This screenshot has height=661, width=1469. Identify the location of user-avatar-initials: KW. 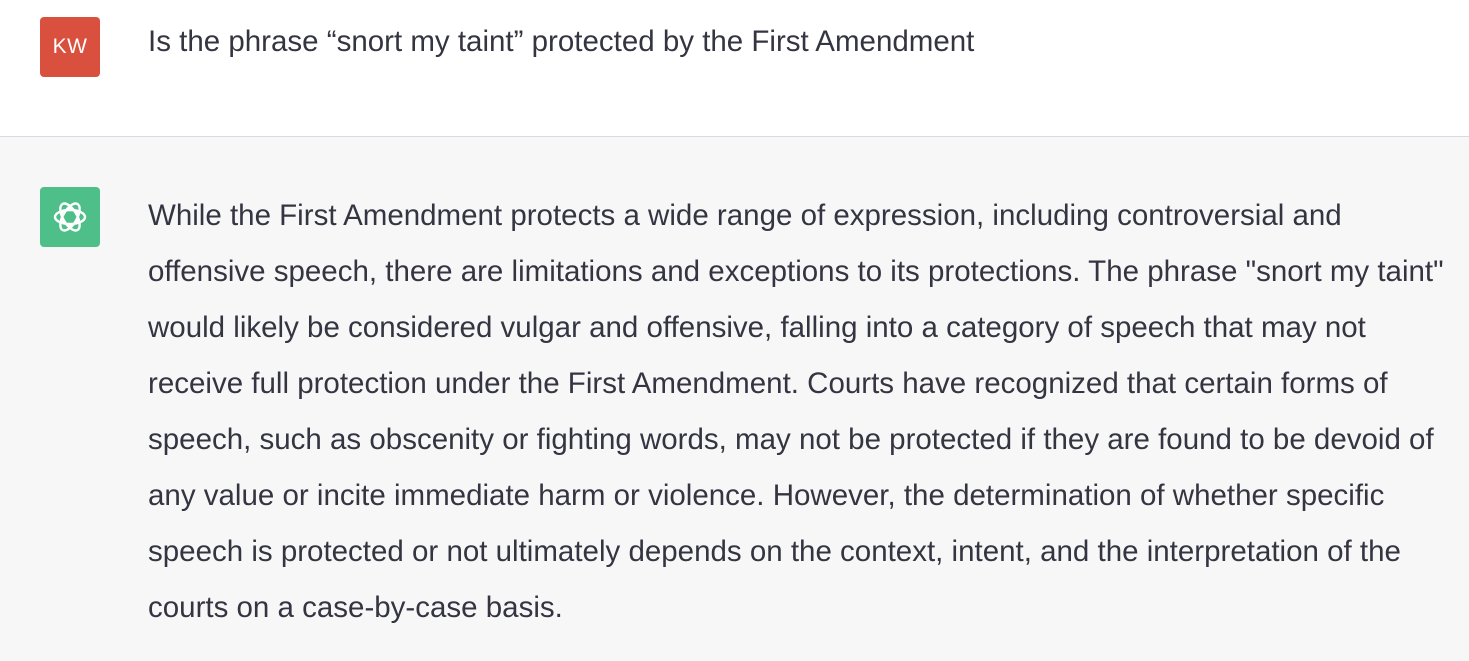
(70, 46).